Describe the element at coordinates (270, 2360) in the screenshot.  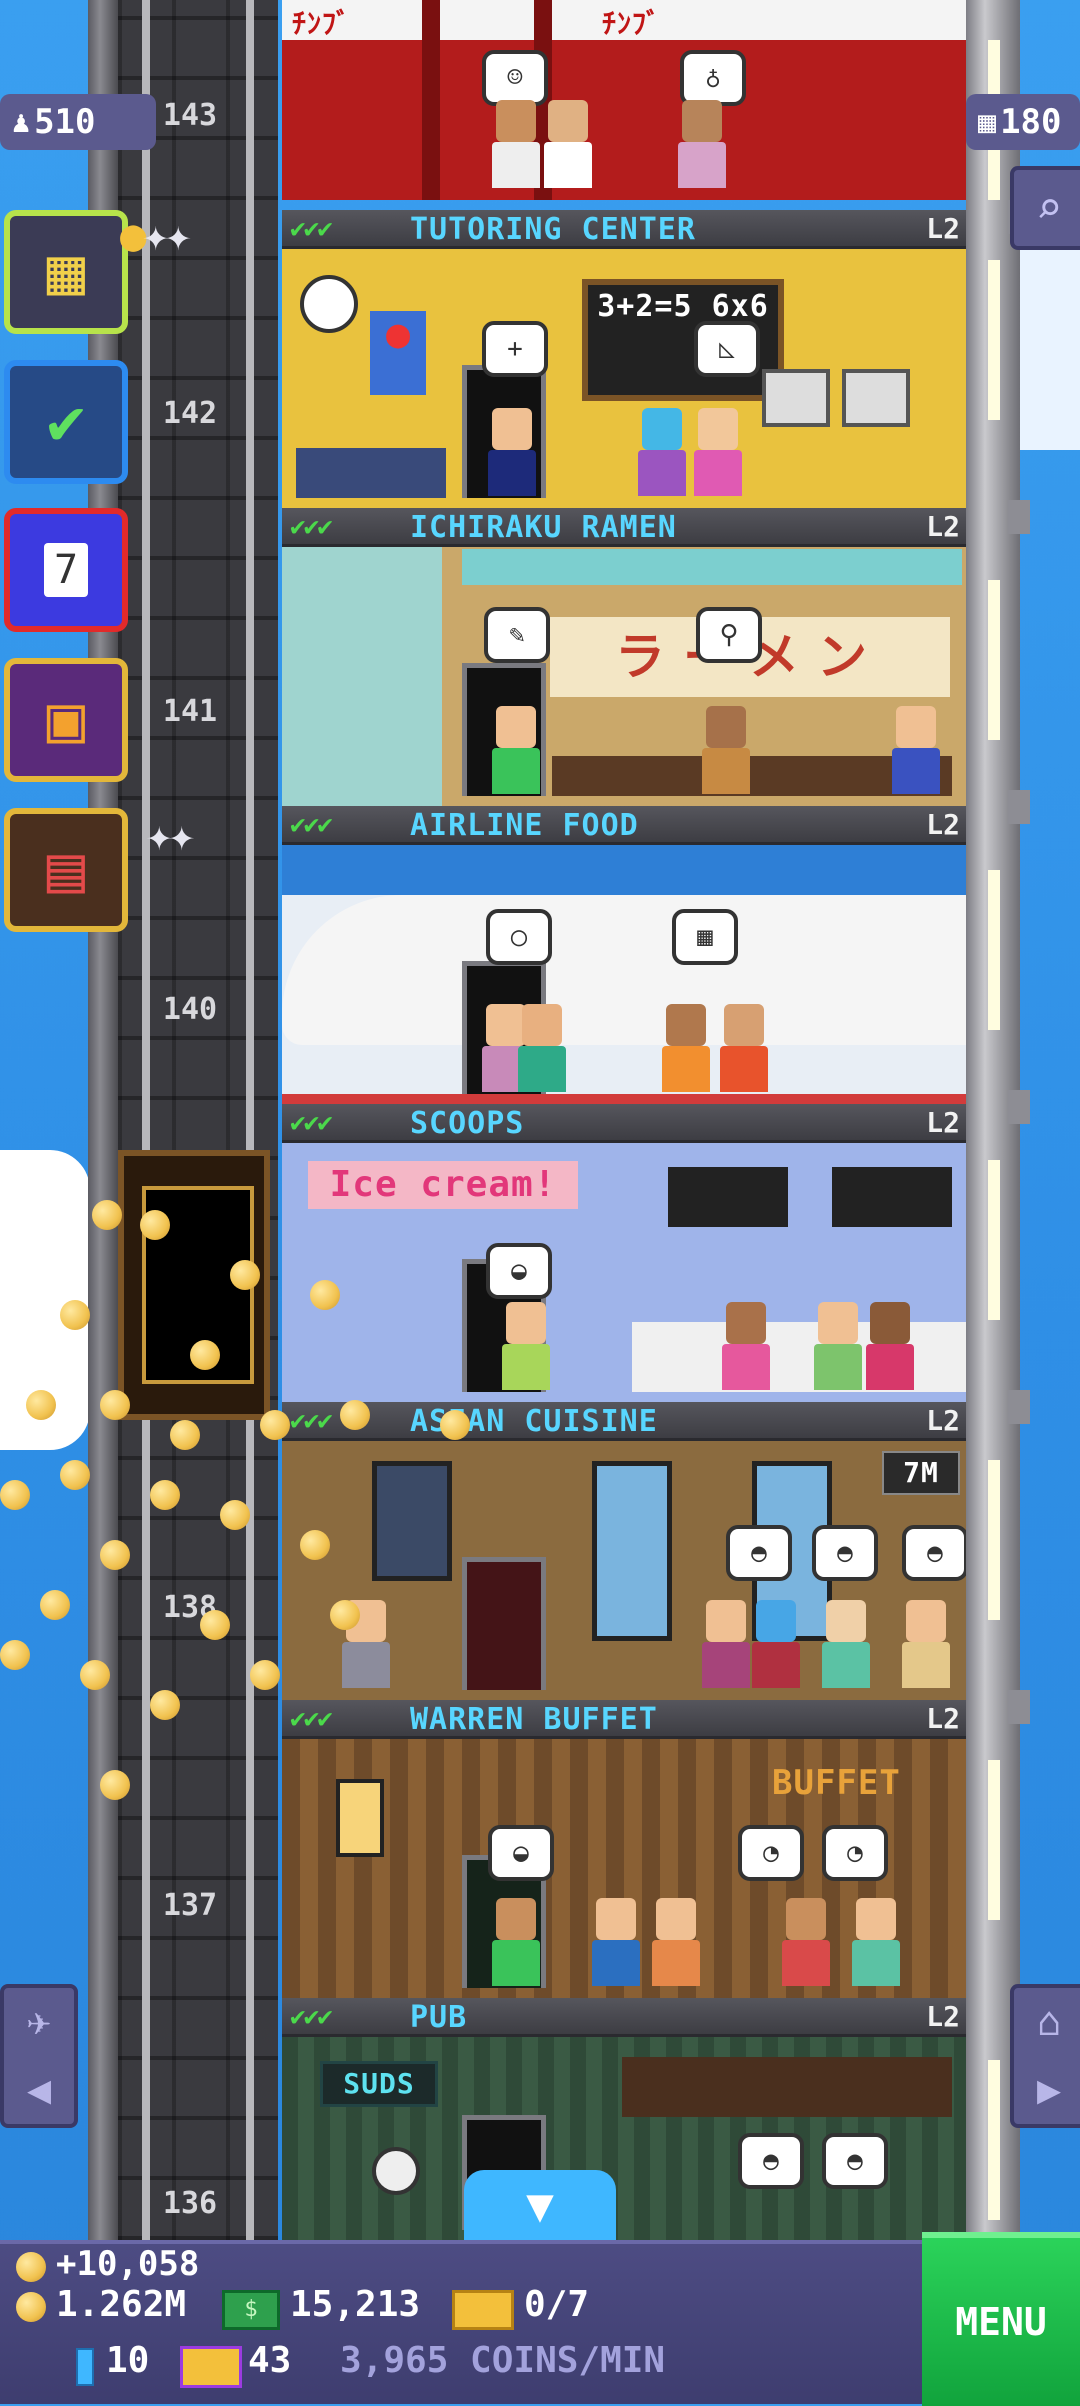
I see `golden-tickets-value: 43` at that location.